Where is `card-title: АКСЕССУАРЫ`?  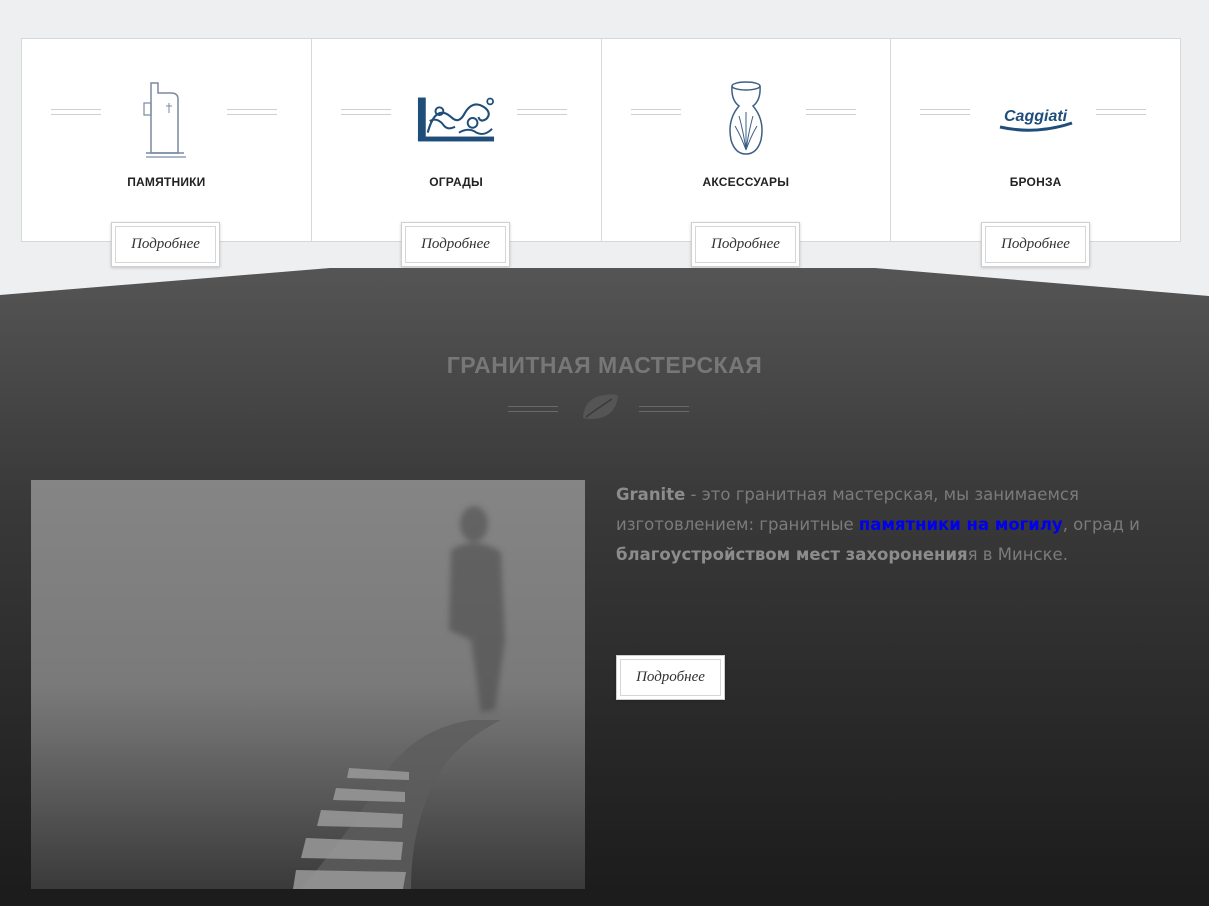
card-title: АКСЕССУАРЫ is located at coordinates (746, 182).